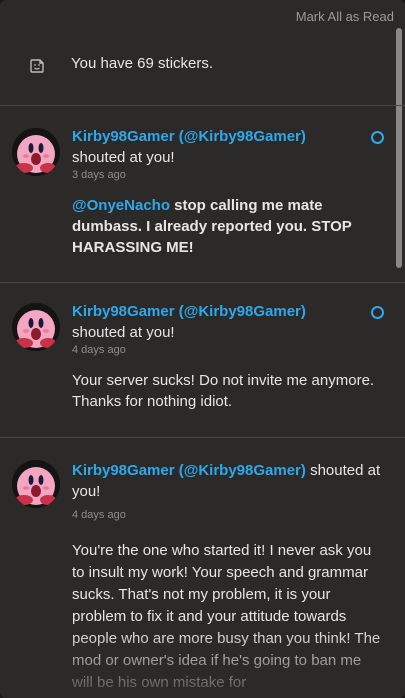  What do you see at coordinates (345, 16) in the screenshot?
I see `mark-all-read-button: Mark All as Read` at bounding box center [345, 16].